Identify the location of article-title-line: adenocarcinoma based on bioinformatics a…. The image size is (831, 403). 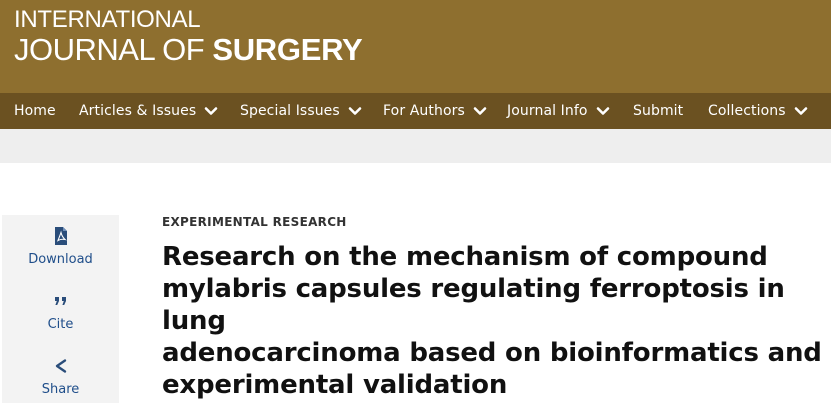
(492, 353).